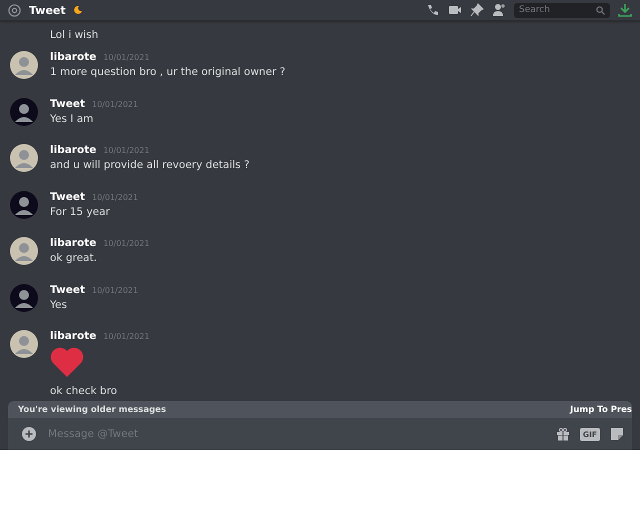 This screenshot has height=528, width=640. I want to click on message-text: and u will provide all revoery details ?, so click(150, 165).